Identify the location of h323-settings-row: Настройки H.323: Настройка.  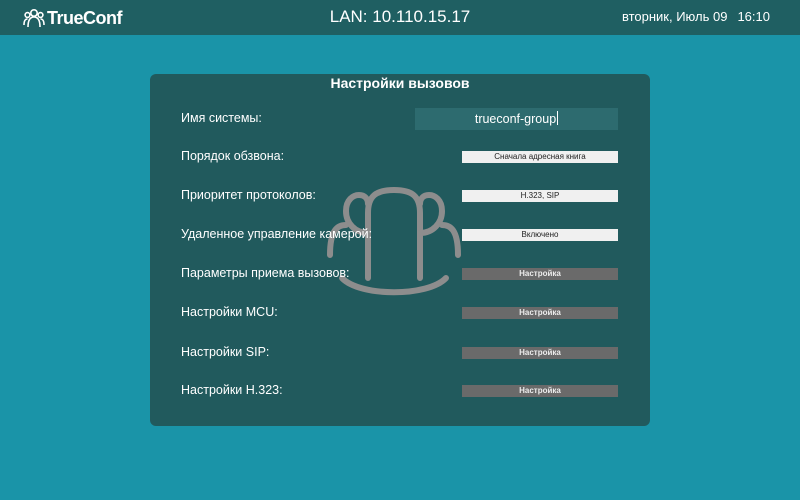
(400, 391).